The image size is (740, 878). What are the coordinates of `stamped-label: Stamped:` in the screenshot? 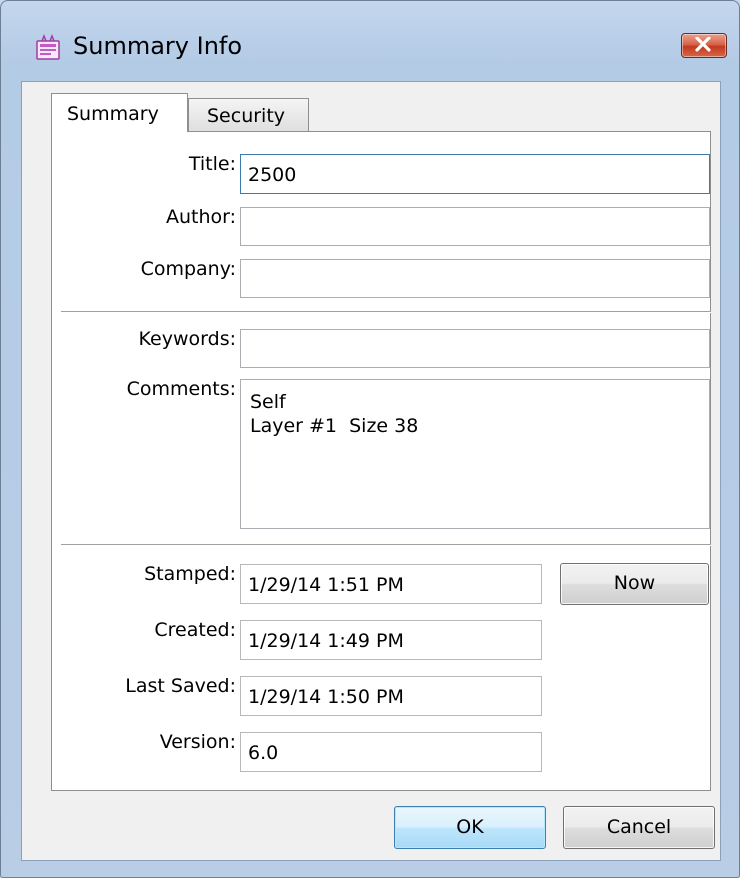 It's located at (190, 574).